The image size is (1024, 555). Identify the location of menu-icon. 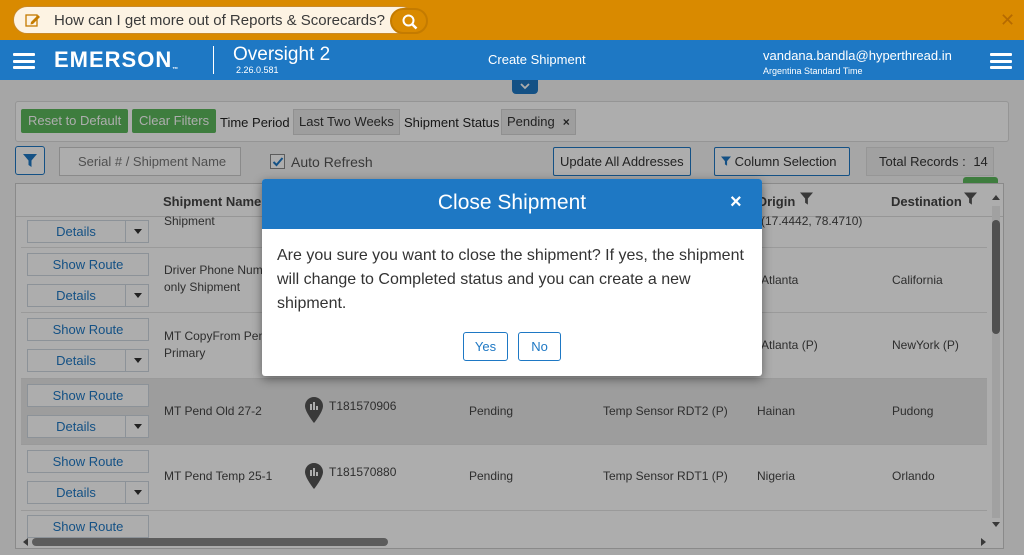
(24, 61).